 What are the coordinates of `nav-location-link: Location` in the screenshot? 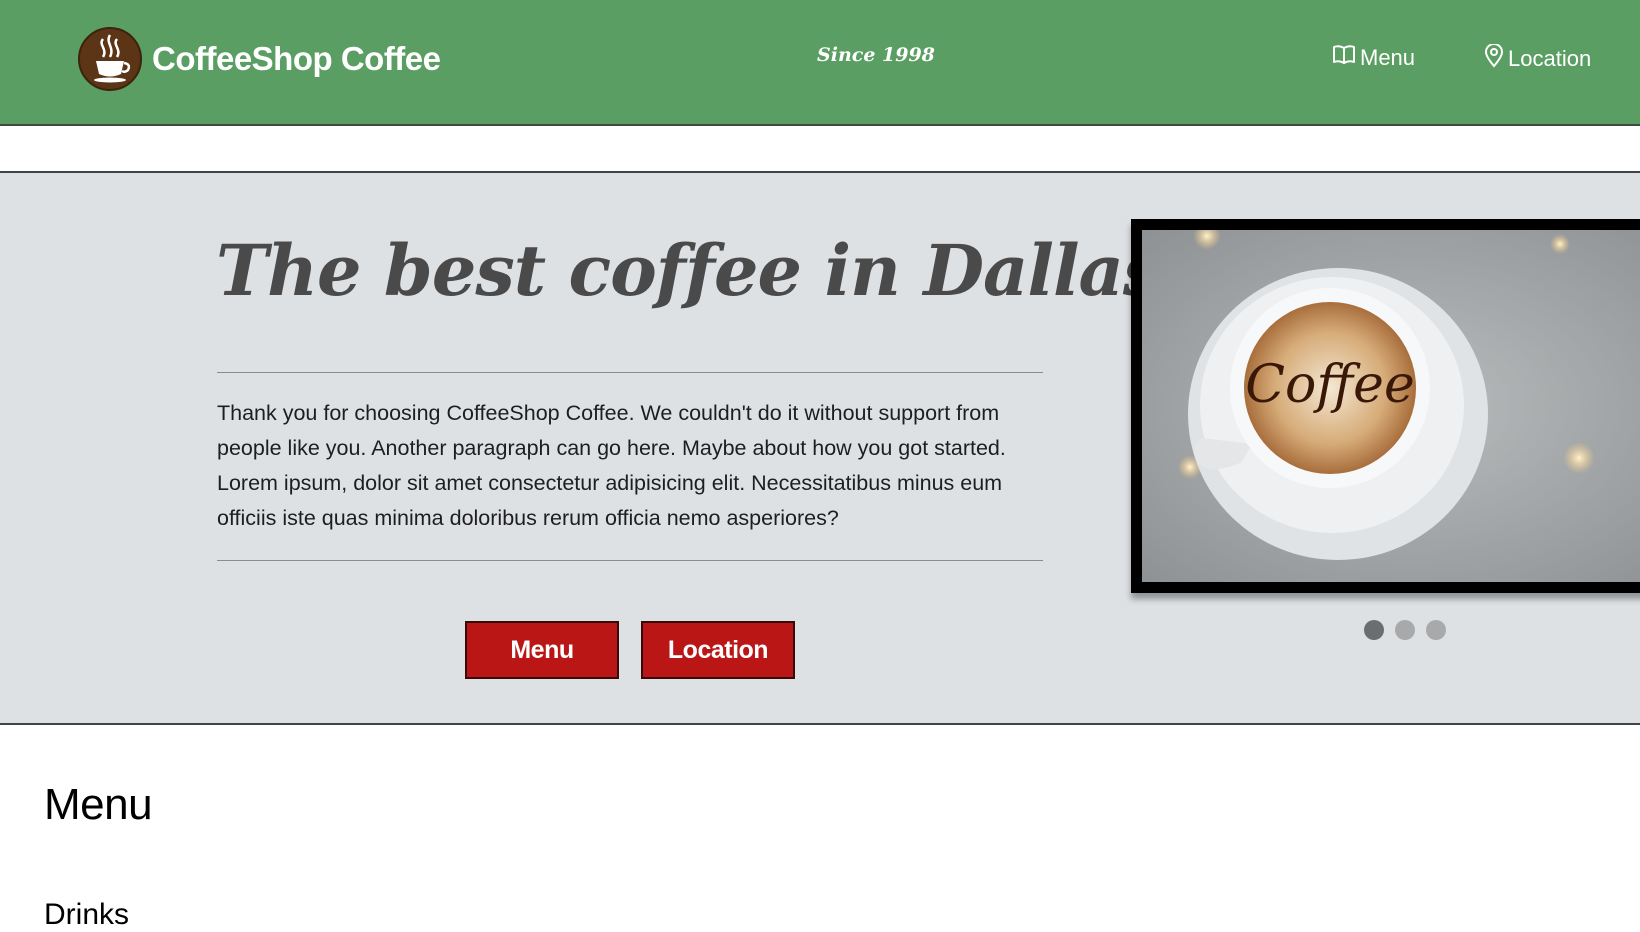 It's located at (1538, 58).